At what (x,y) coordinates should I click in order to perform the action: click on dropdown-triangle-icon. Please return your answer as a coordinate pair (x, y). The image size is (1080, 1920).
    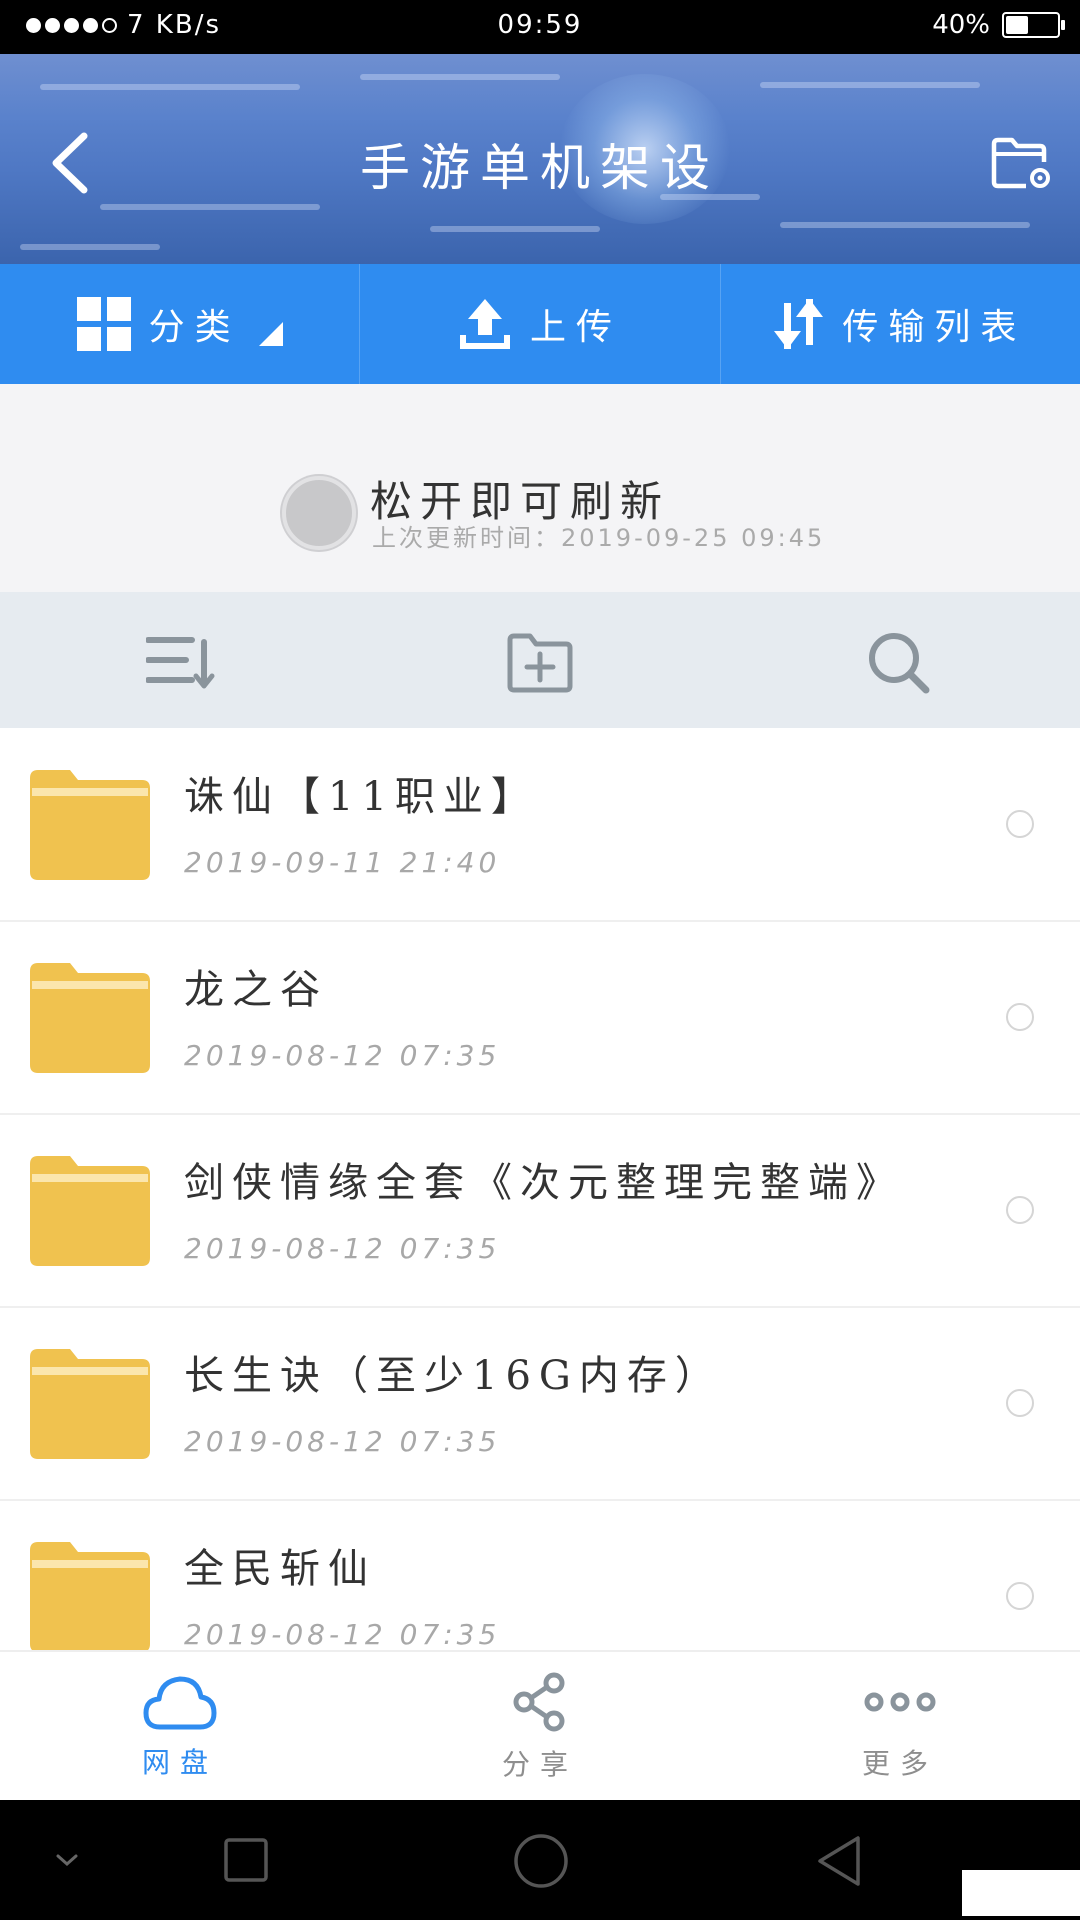
    Looking at the image, I should click on (270, 334).